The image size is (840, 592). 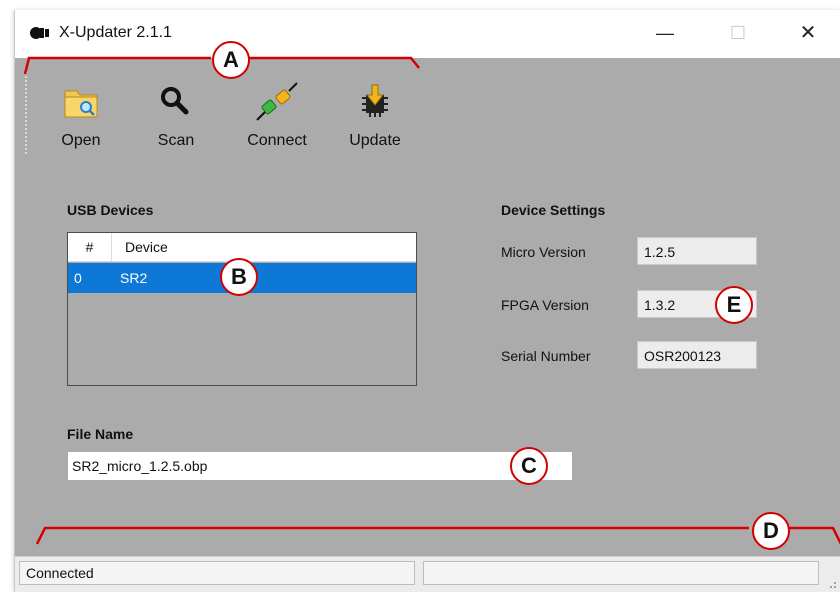 What do you see at coordinates (545, 305) in the screenshot?
I see `fpga-version-label: FPGA Version` at bounding box center [545, 305].